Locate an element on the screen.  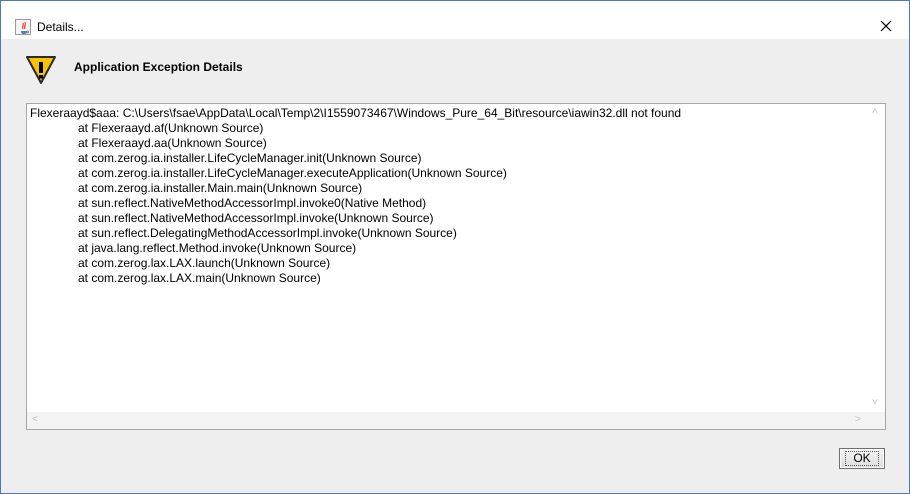
close-icon is located at coordinates (886, 26).